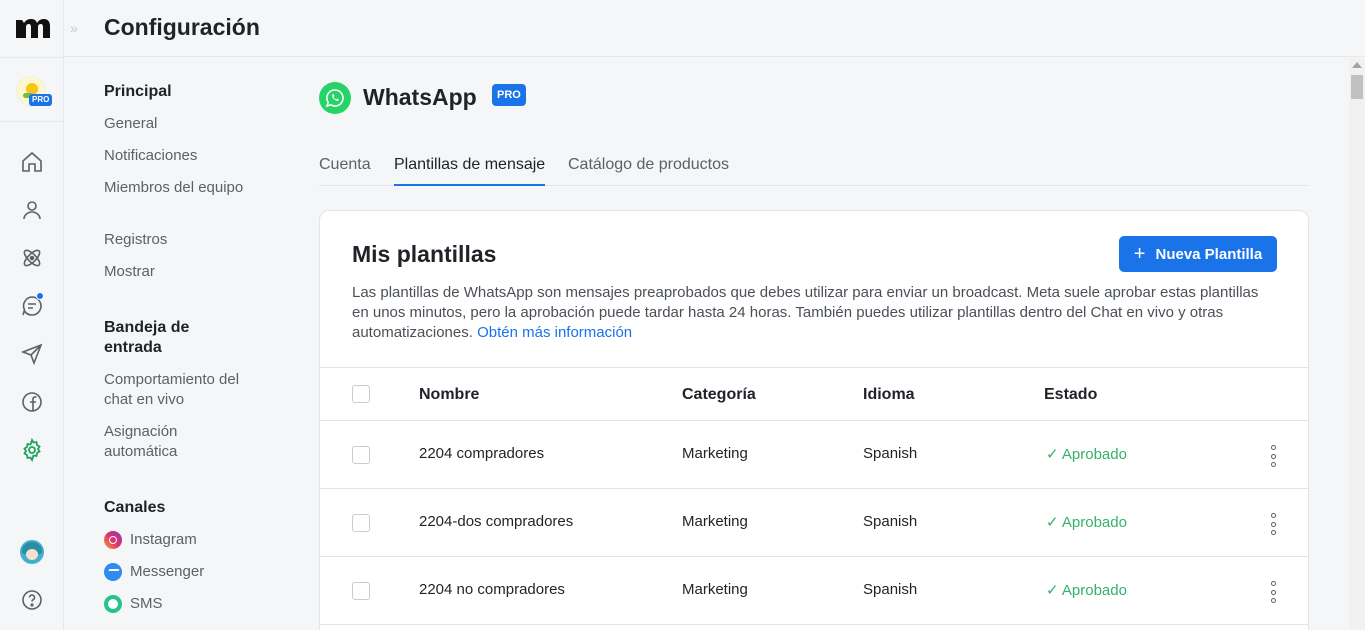 The width and height of the screenshot is (1365, 630). What do you see at coordinates (361, 394) in the screenshot?
I see `select-all-checkbox` at bounding box center [361, 394].